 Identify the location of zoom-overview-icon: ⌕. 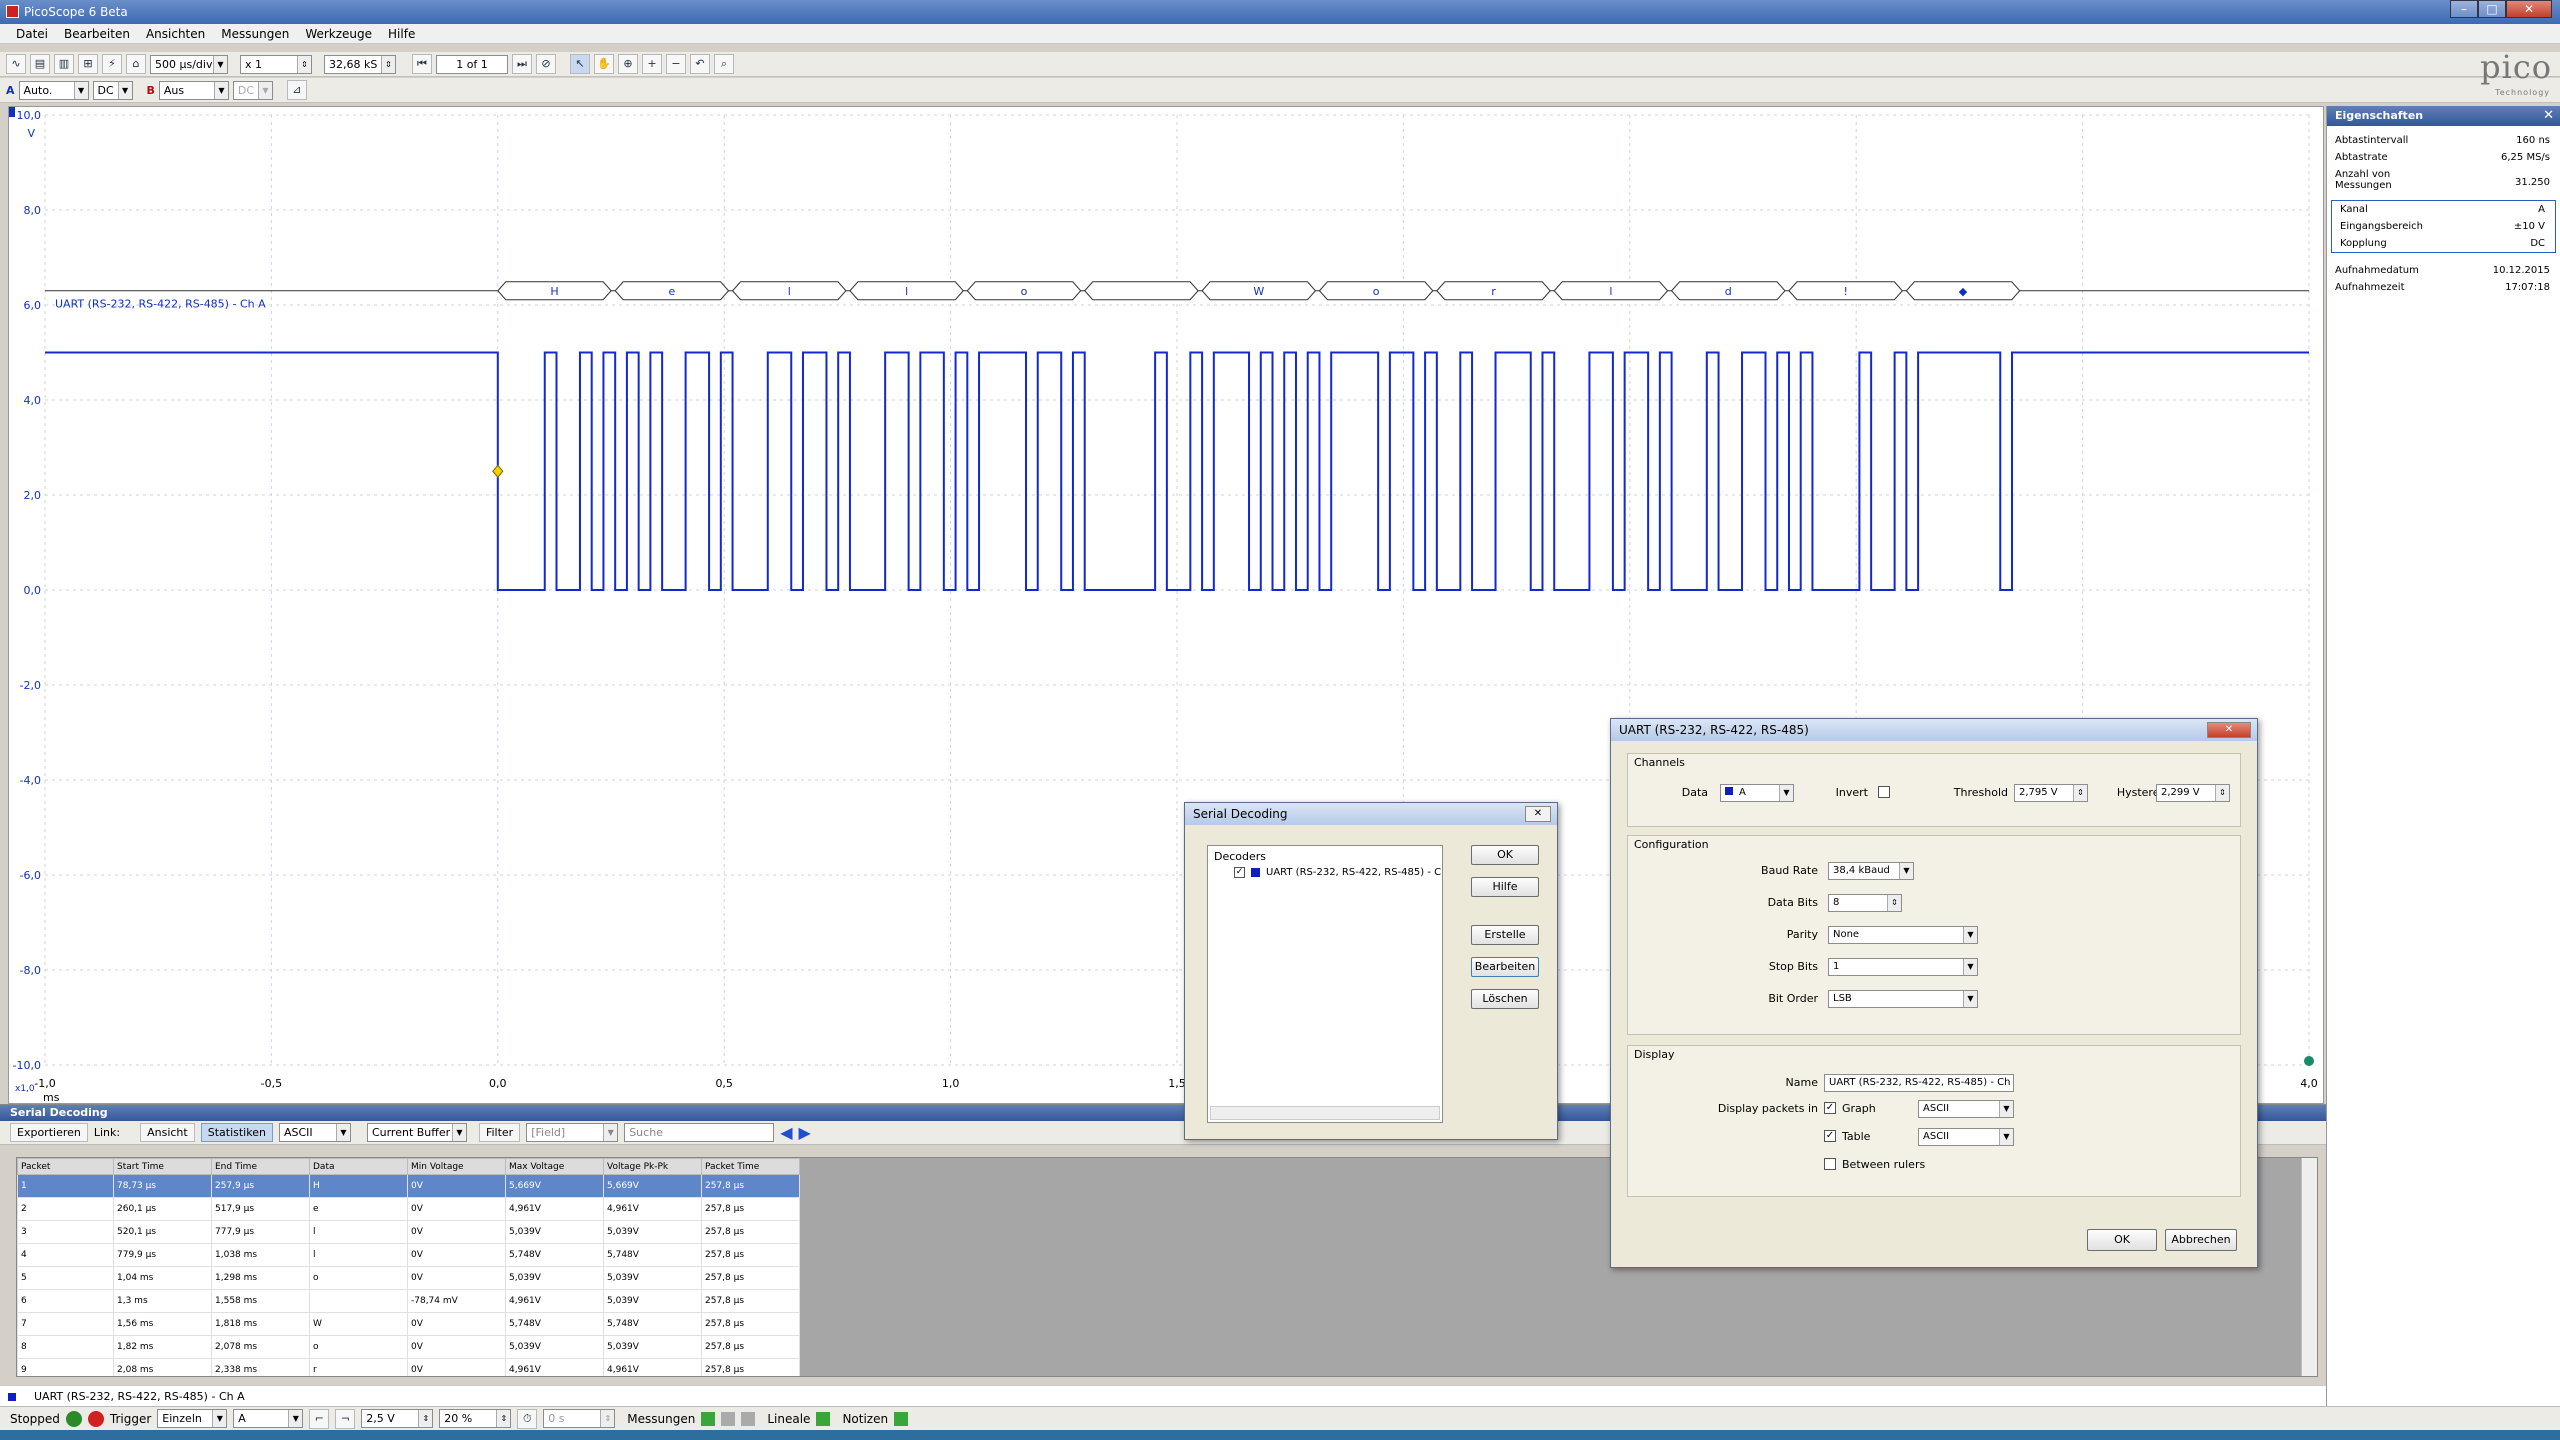
(724, 64).